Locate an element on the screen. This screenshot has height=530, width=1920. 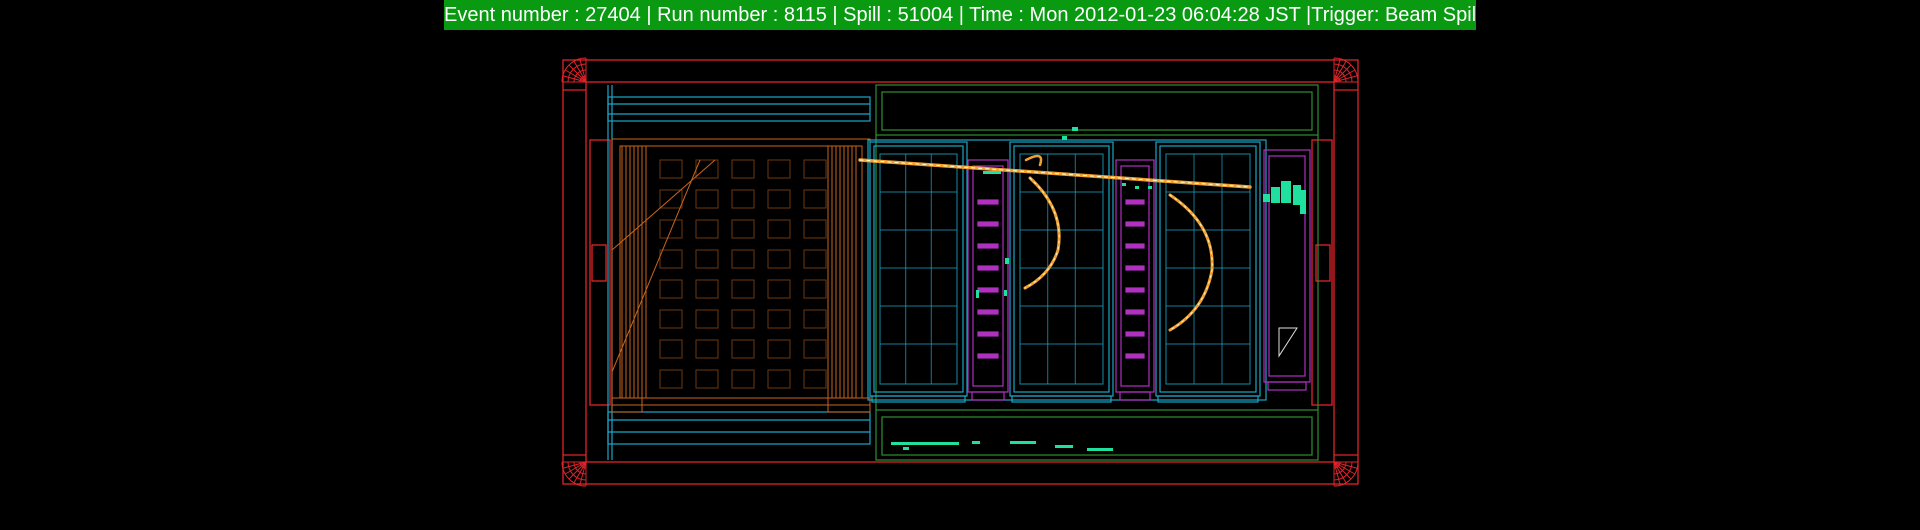
left-upper-rails is located at coordinates (739, 272).